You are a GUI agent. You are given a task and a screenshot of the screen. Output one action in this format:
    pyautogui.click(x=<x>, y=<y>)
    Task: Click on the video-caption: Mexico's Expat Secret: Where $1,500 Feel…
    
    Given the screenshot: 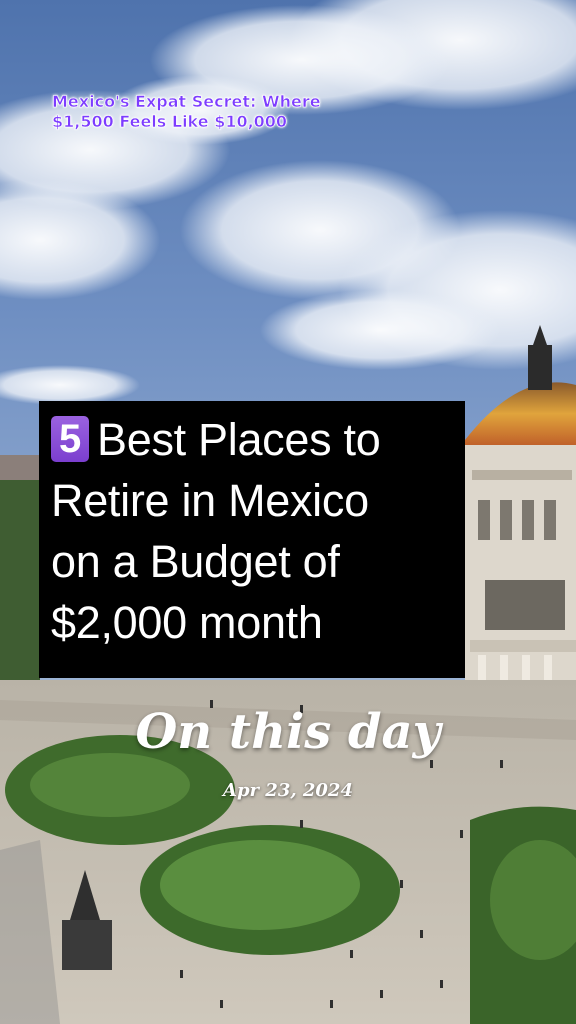 What is the action you would take?
    pyautogui.click(x=212, y=112)
    